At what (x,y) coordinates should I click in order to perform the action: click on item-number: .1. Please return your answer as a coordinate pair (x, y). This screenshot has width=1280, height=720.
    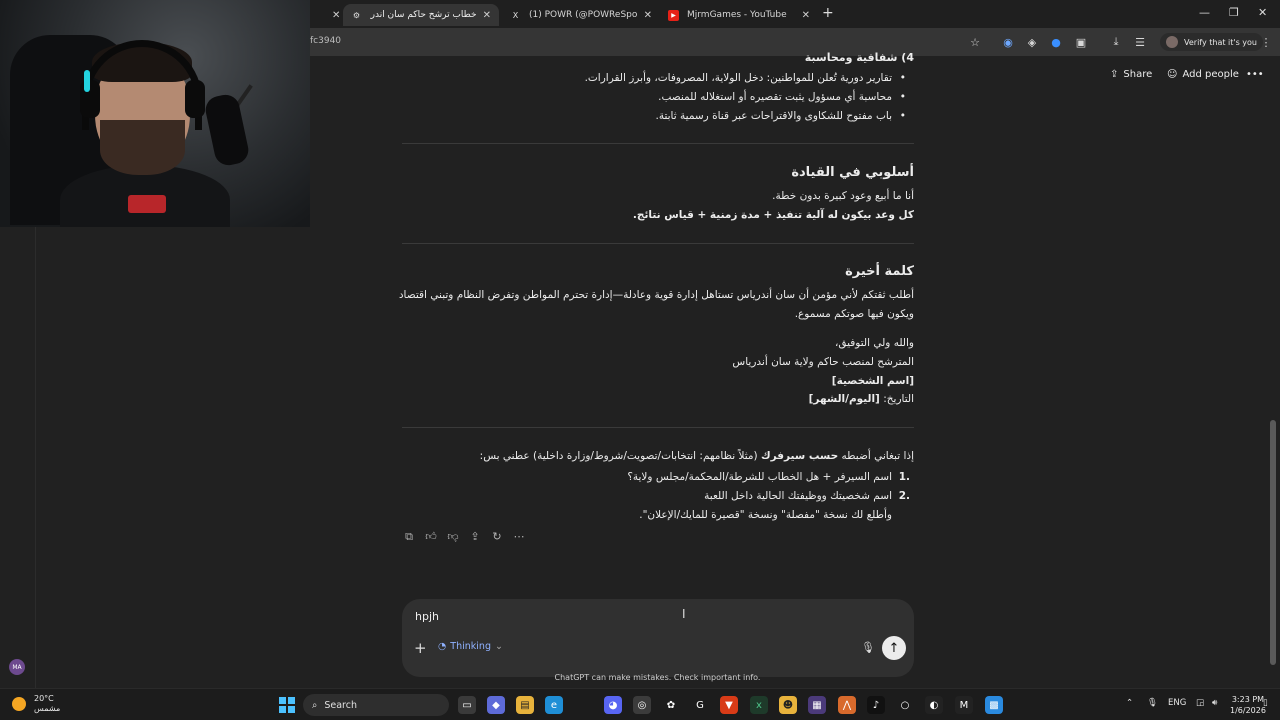
    Looking at the image, I should click on (904, 477).